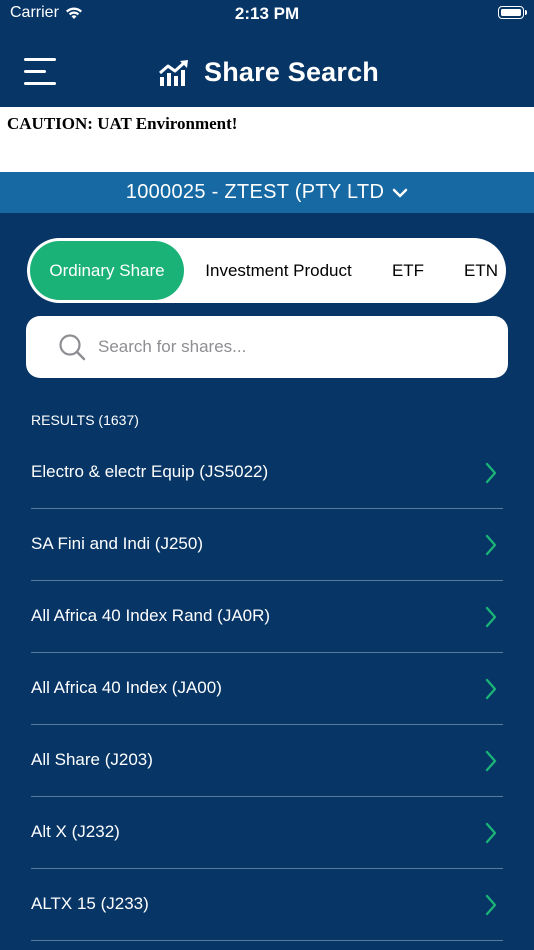 This screenshot has height=950, width=534. I want to click on clock: 2:13 PM, so click(267, 13).